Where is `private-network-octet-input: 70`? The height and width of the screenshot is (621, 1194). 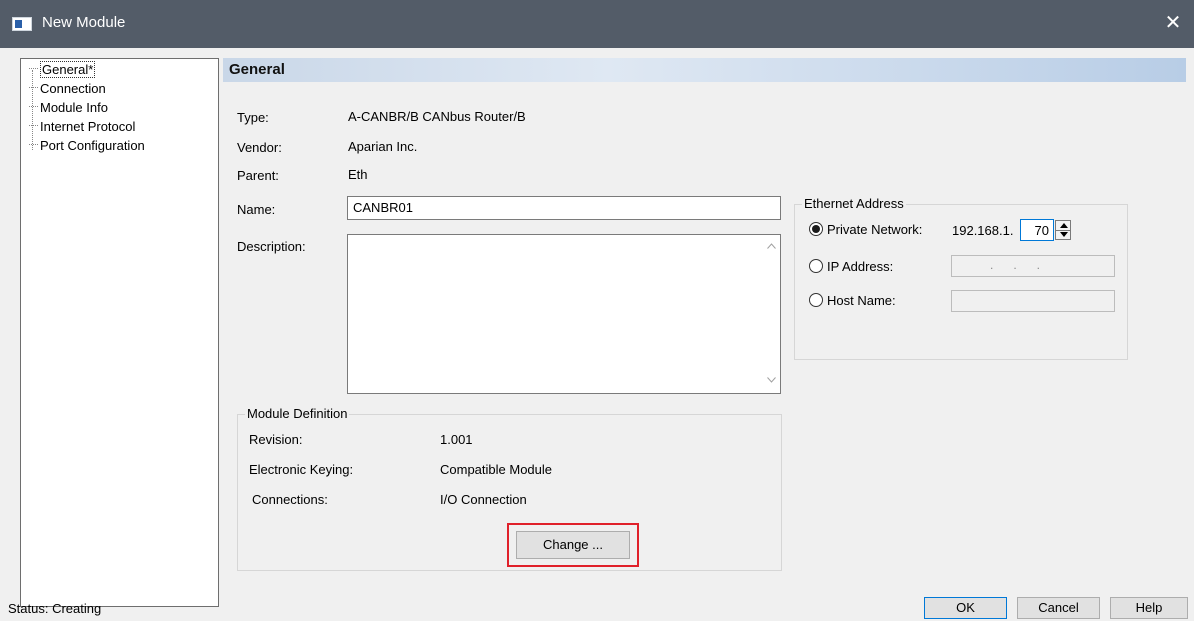 private-network-octet-input: 70 is located at coordinates (1037, 230).